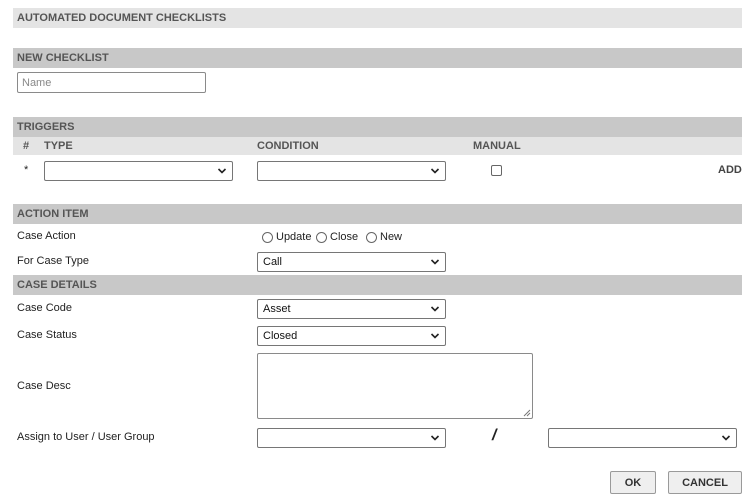 The width and height of the screenshot is (756, 504). Describe the element at coordinates (44, 386) in the screenshot. I see `case-desc-label: Case Desc` at that location.